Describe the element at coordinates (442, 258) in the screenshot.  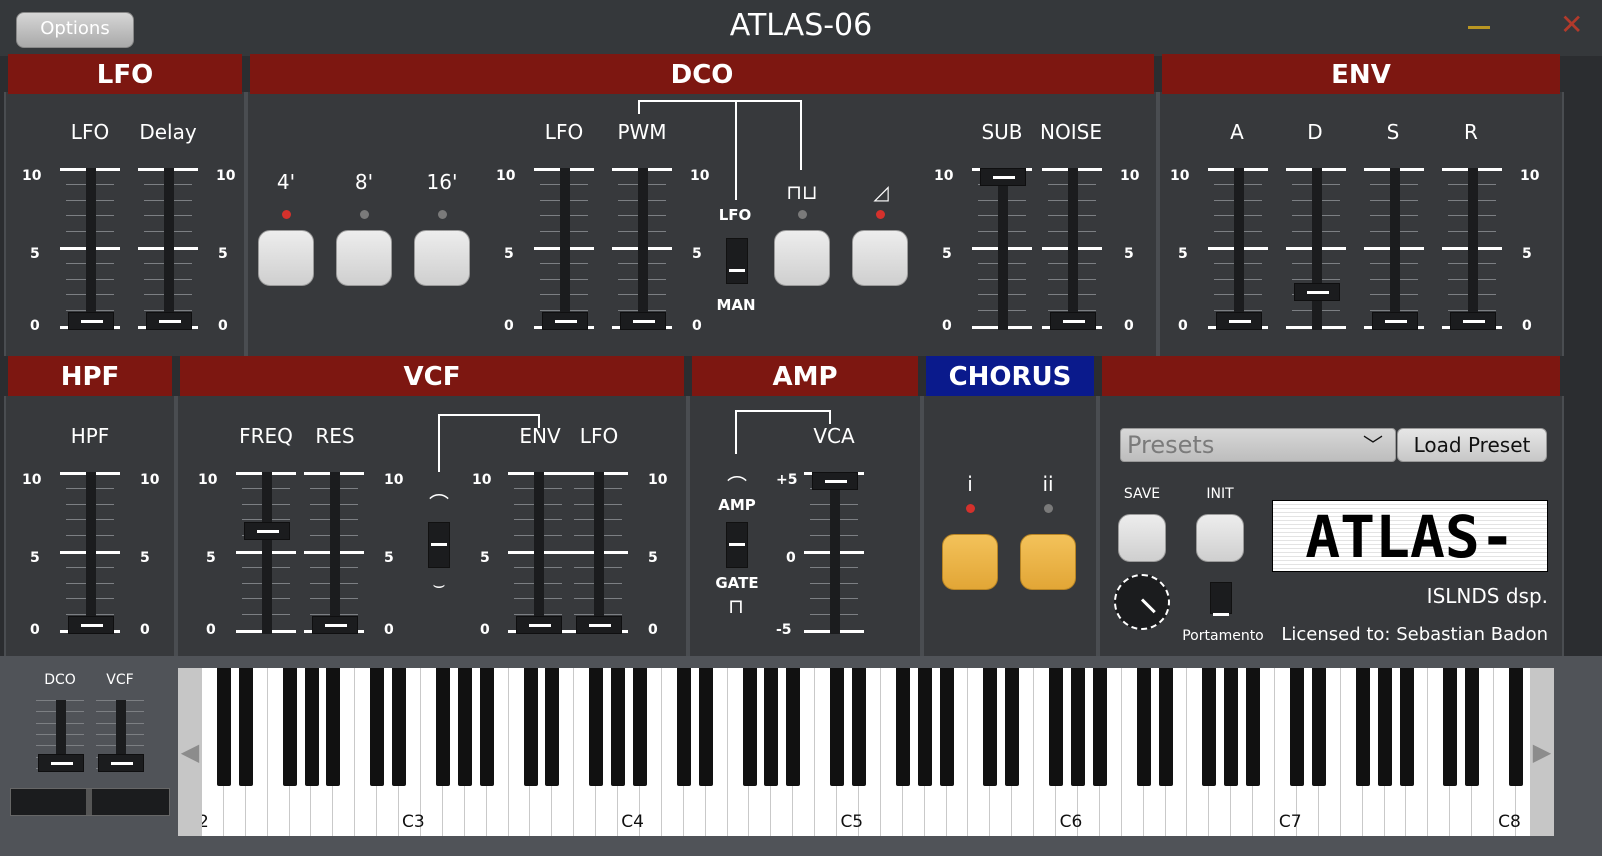
I see `range-16-button` at that location.